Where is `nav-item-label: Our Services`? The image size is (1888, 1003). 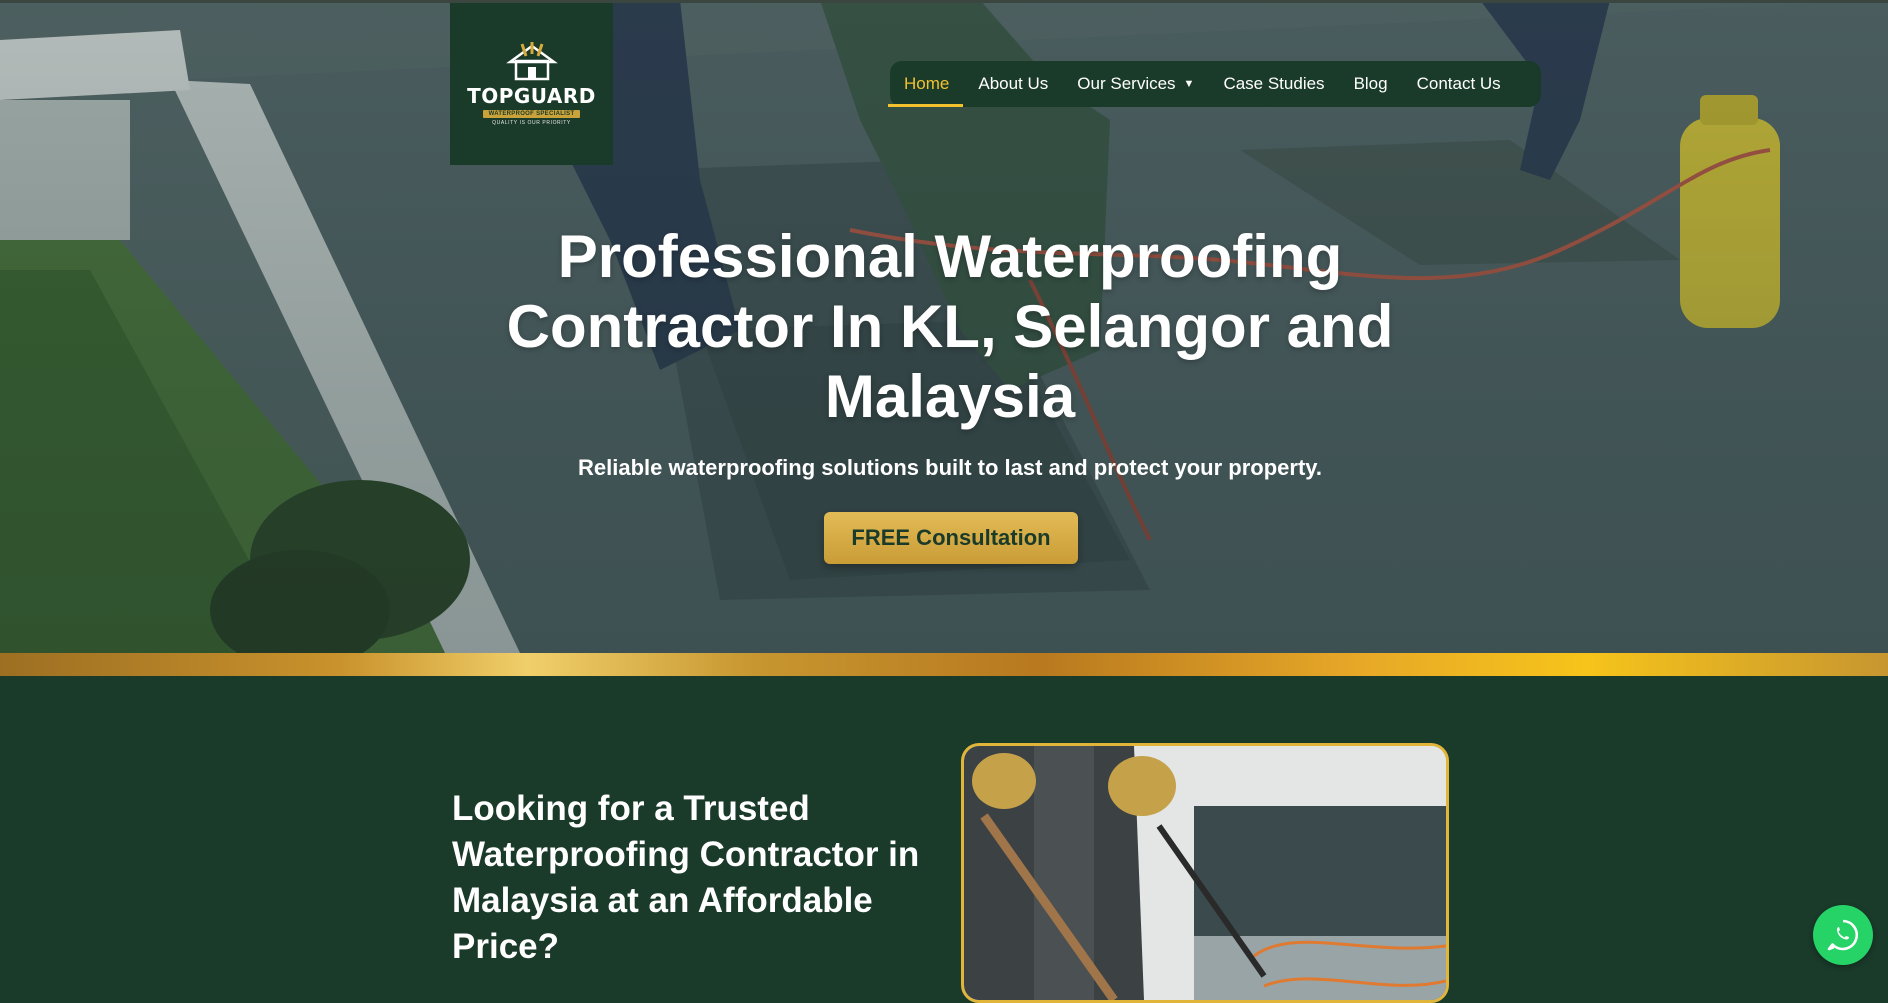
nav-item-label: Our Services is located at coordinates (1126, 83).